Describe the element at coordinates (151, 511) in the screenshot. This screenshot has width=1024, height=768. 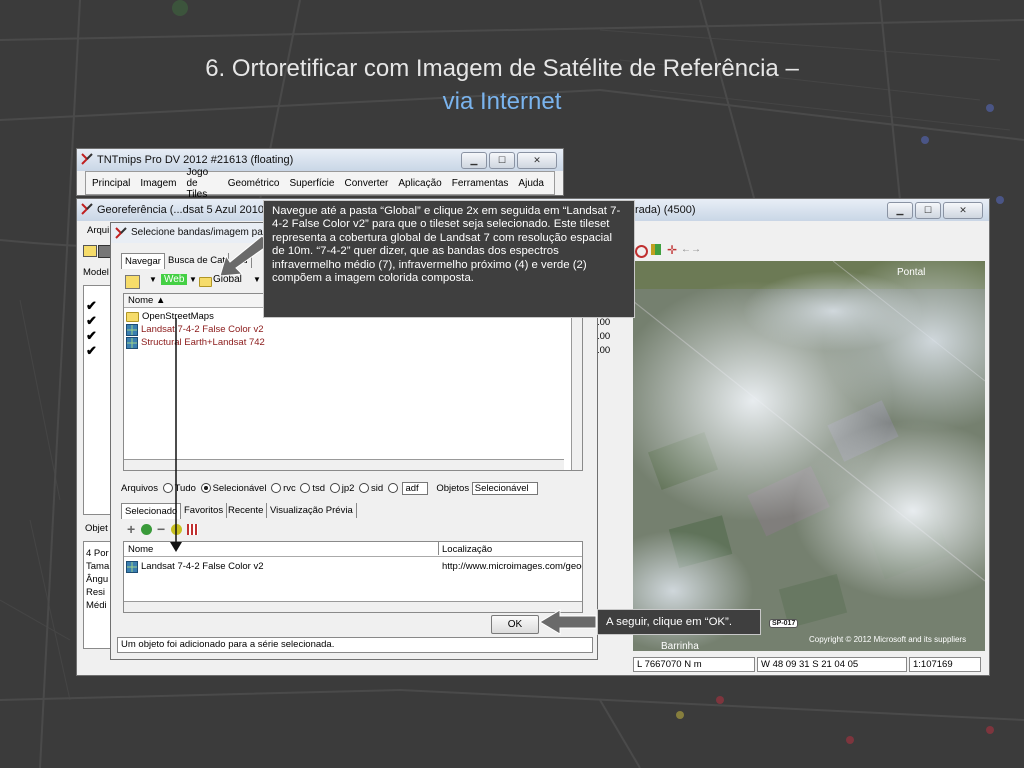
I see `tab-selecionado: Selecionado` at that location.